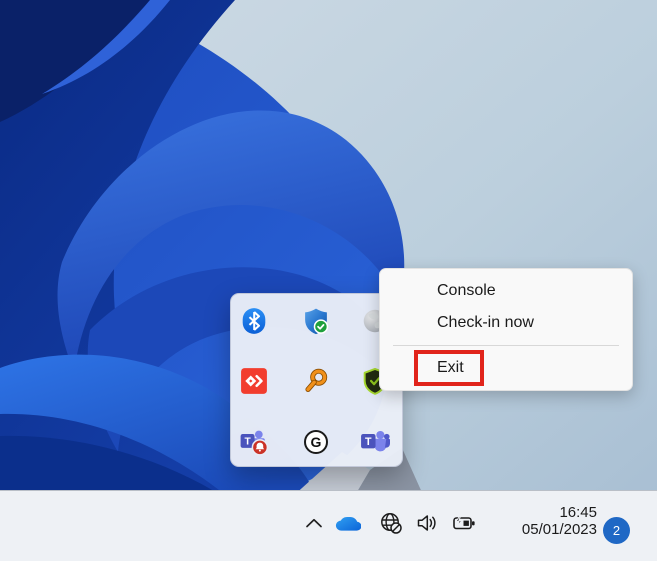 The image size is (657, 561). I want to click on menu-separator, so click(506, 345).